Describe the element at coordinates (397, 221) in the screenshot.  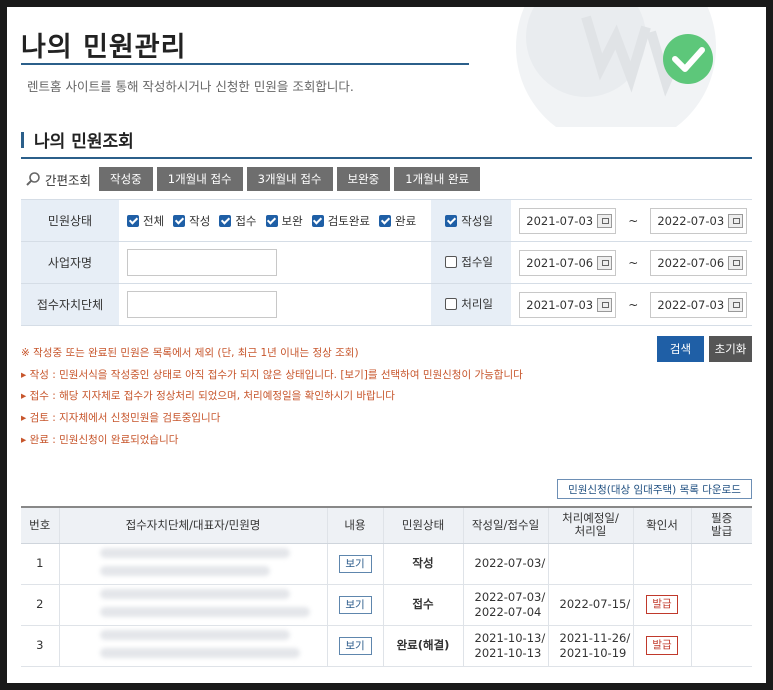
I see `status-checkbox-complete: 완료` at that location.